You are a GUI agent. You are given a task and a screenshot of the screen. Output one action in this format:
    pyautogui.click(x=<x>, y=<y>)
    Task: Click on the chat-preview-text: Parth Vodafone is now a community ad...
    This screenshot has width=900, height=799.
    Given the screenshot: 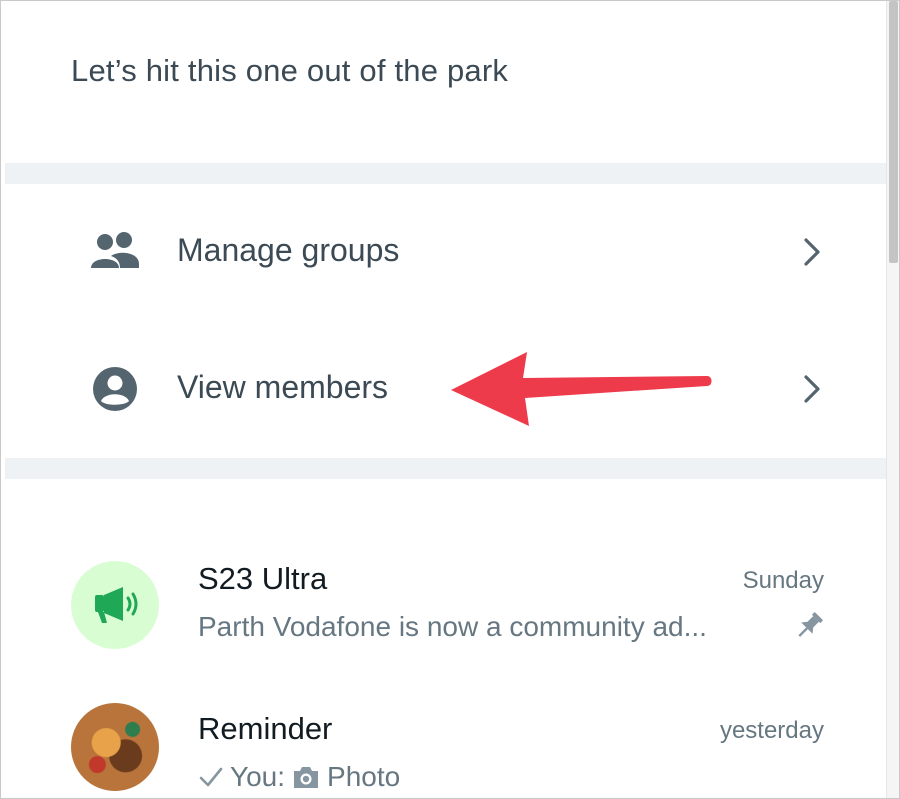 What is the action you would take?
    pyautogui.click(x=452, y=626)
    